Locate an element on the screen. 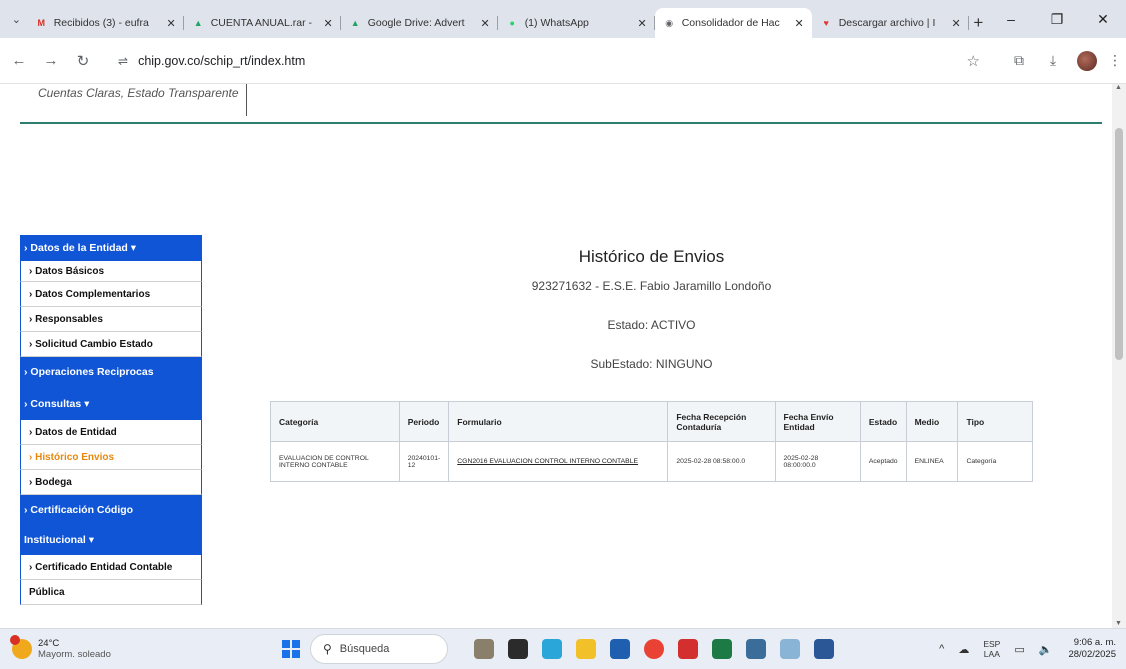 The image size is (1126, 669). weather-desc: Mayorm. soleado is located at coordinates (74, 654).